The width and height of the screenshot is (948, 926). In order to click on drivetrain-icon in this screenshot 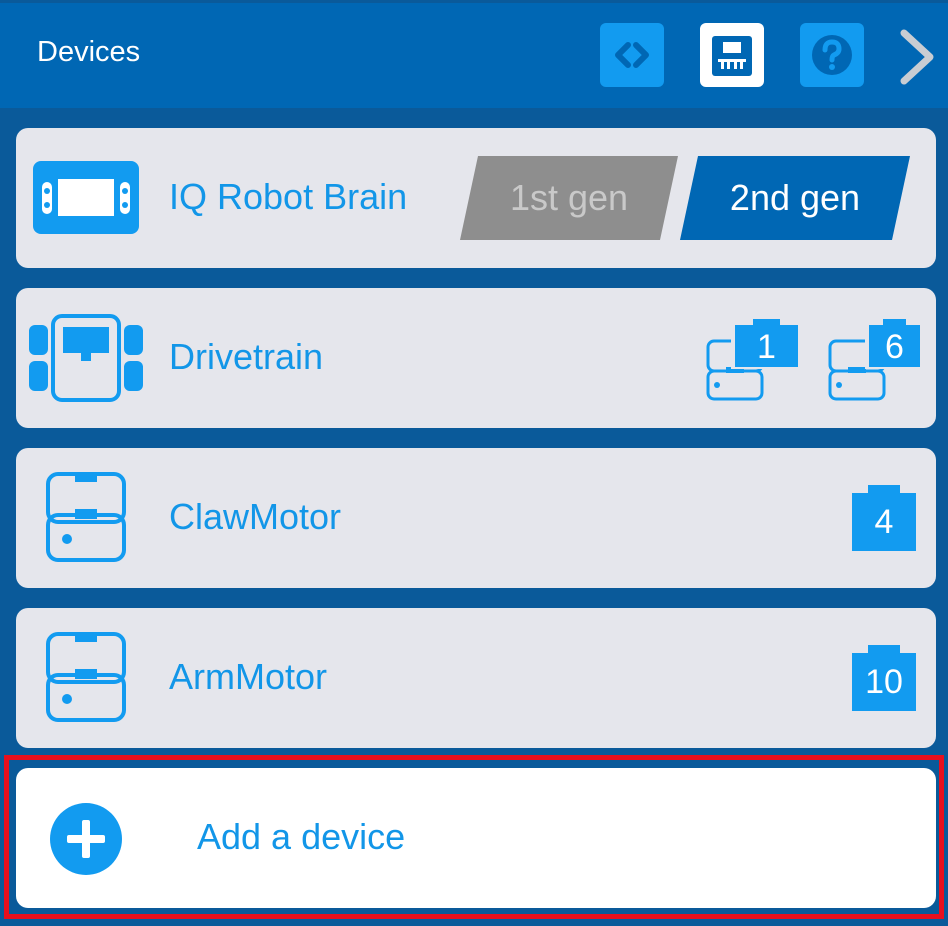, I will do `click(86, 358)`.